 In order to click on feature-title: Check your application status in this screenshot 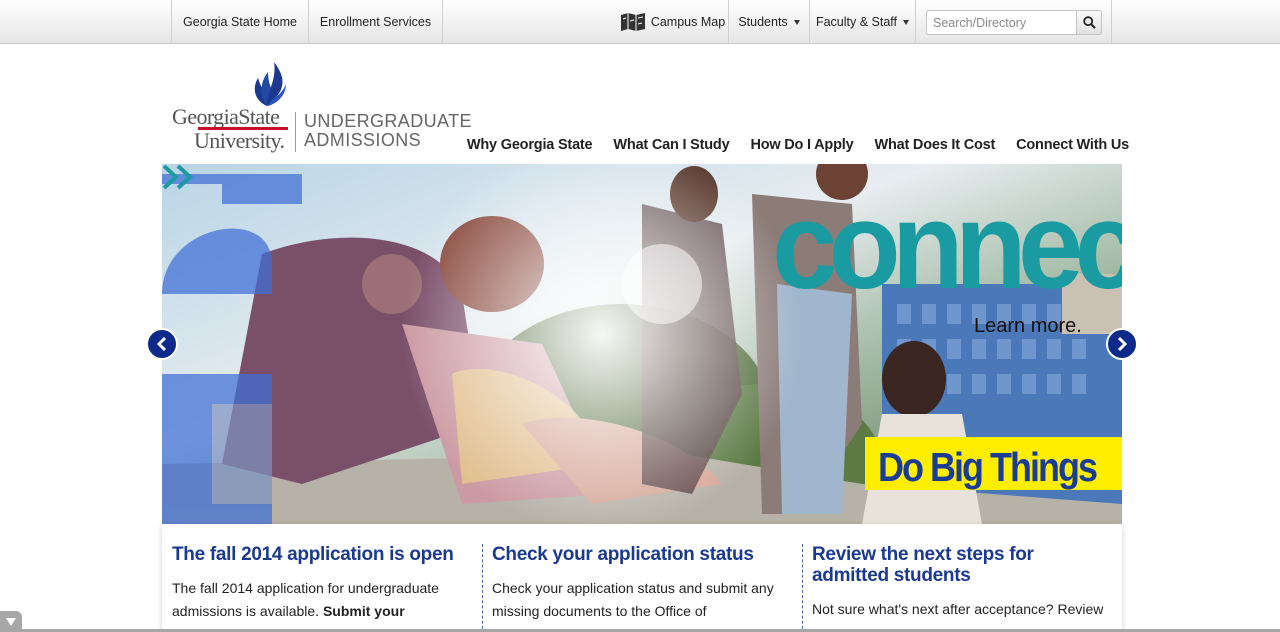, I will do `click(642, 554)`.